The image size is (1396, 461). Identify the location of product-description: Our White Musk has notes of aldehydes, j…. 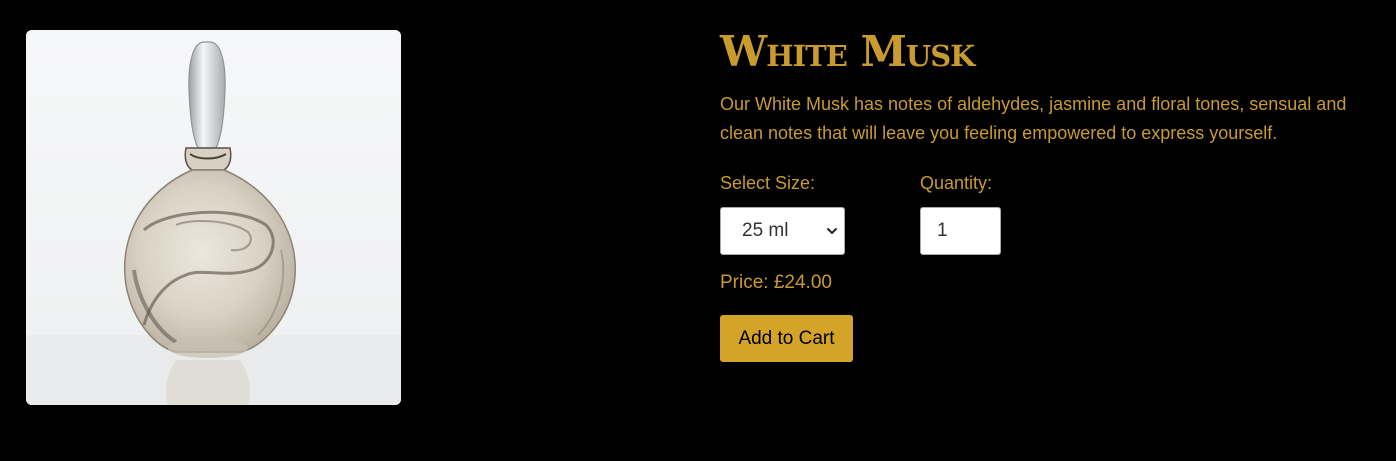
(1033, 118).